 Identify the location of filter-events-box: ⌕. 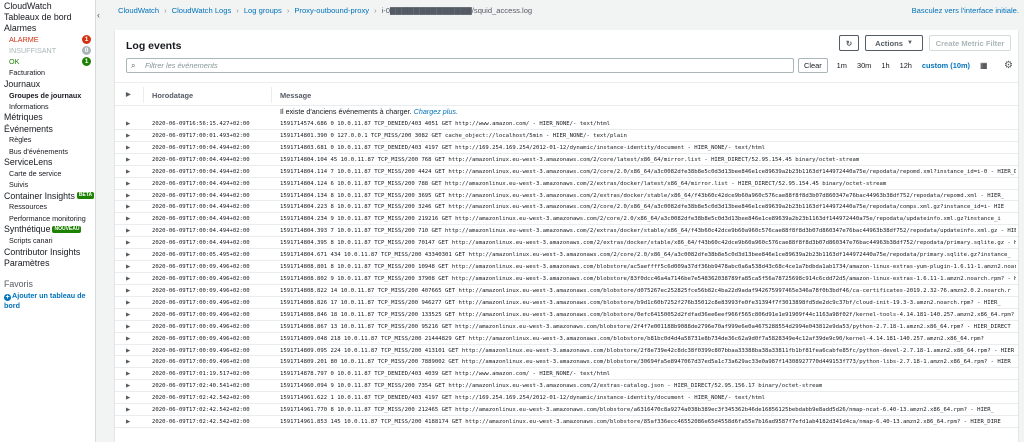
(460, 65).